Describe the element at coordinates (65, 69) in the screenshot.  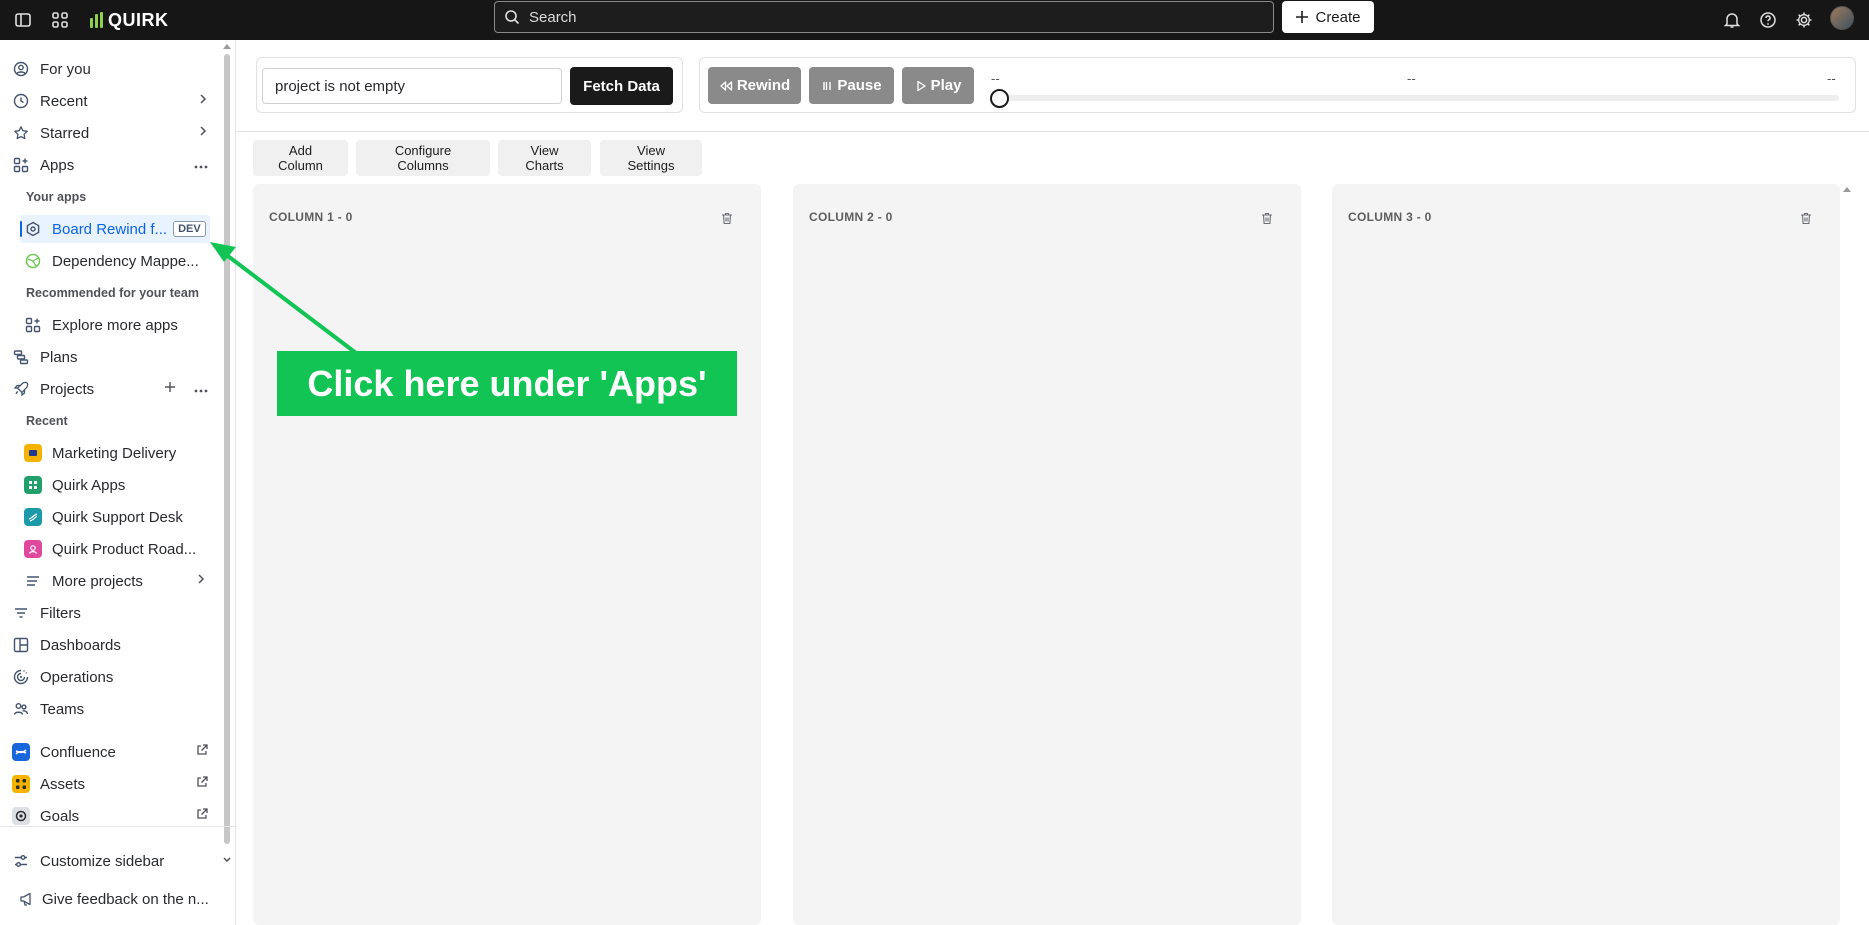
I see `sidebar-item-label: For you` at that location.